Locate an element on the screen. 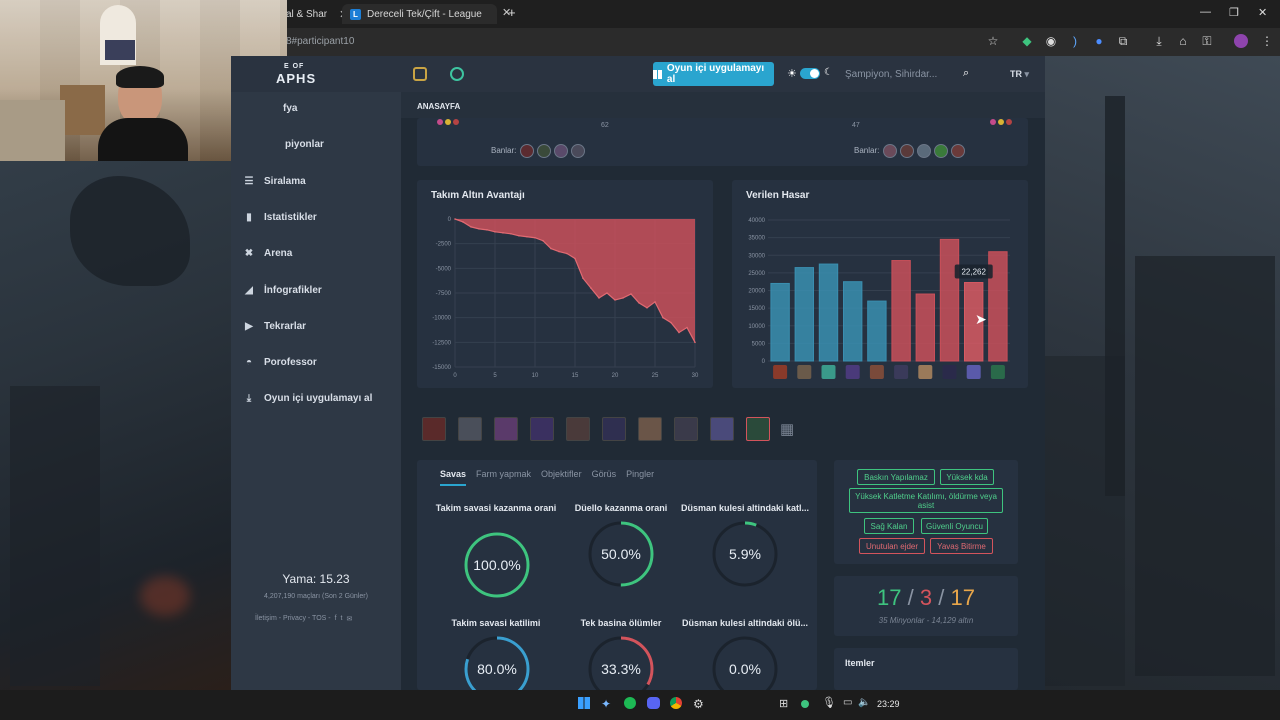 This screenshot has width=1280, height=720. tab-savas: Savas is located at coordinates (453, 477).